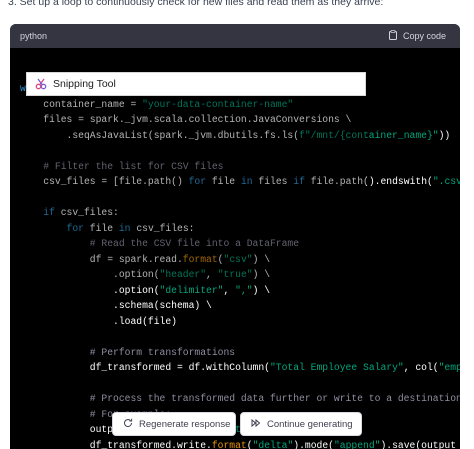 The width and height of the screenshot is (474, 449). Describe the element at coordinates (84, 84) in the screenshot. I see `snipping-tool-title: Snipping Tool` at that location.